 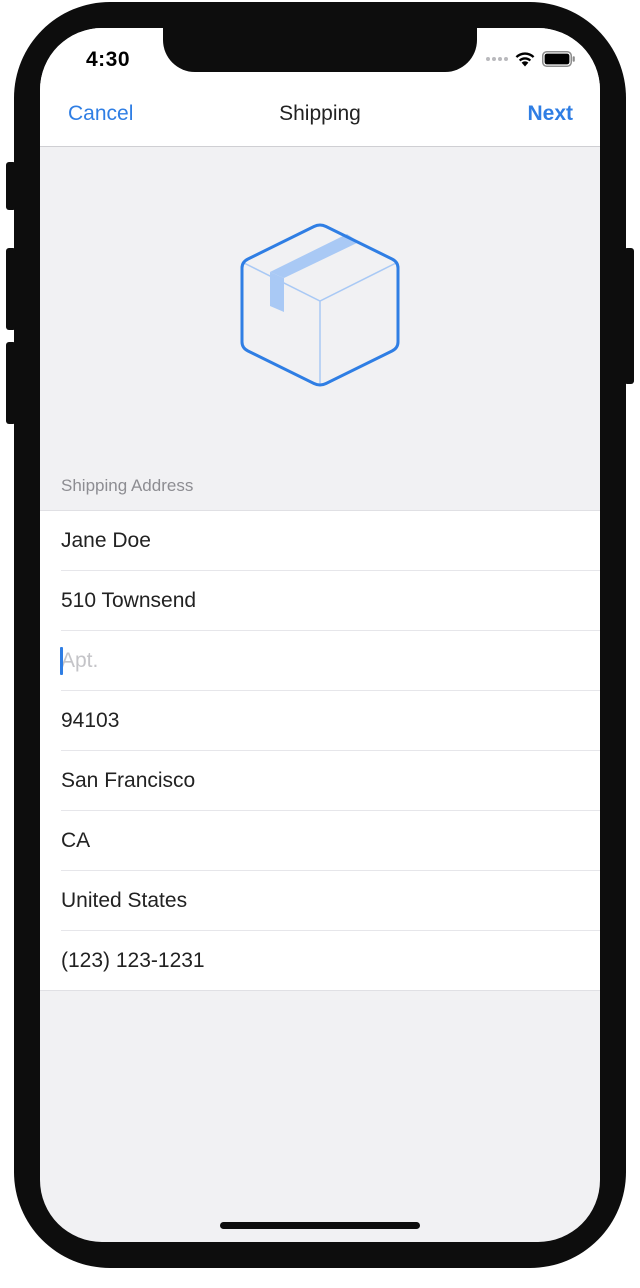 What do you see at coordinates (326, 960) in the screenshot?
I see `phone-field` at bounding box center [326, 960].